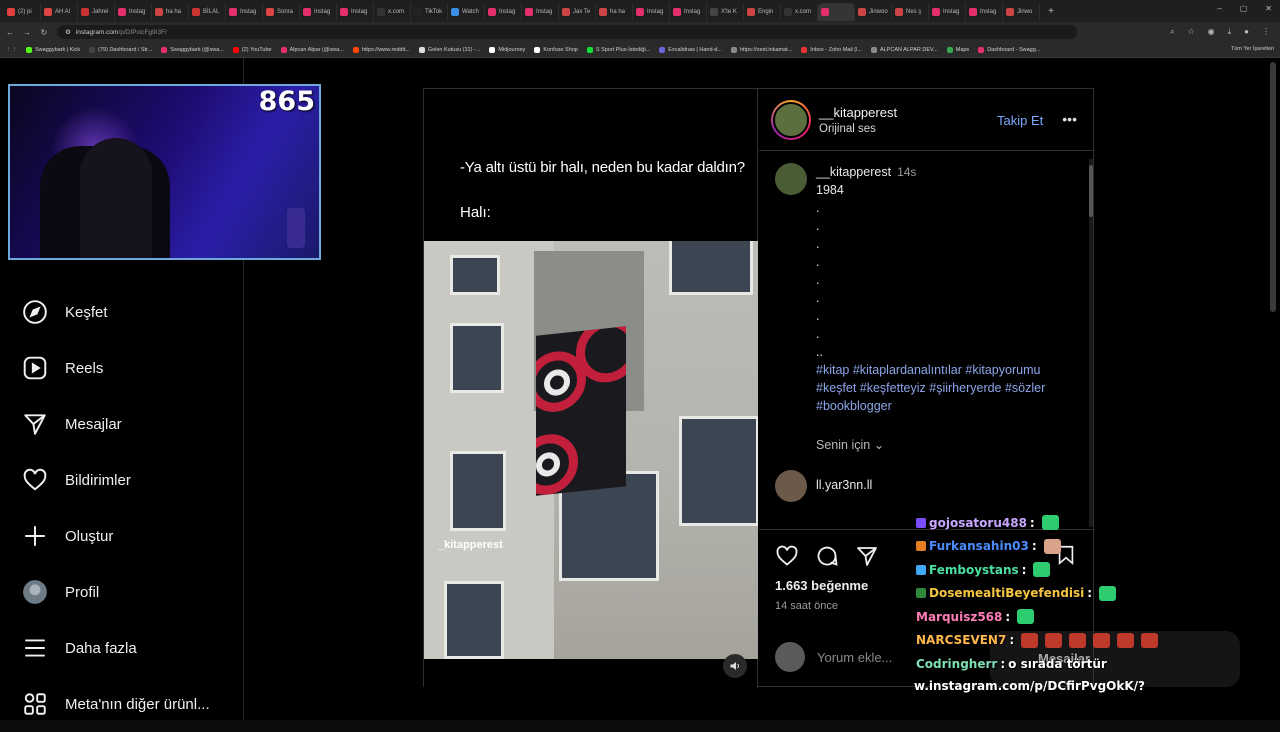 The width and height of the screenshot is (1280, 732). I want to click on browser-tab: Engin, so click(762, 12).